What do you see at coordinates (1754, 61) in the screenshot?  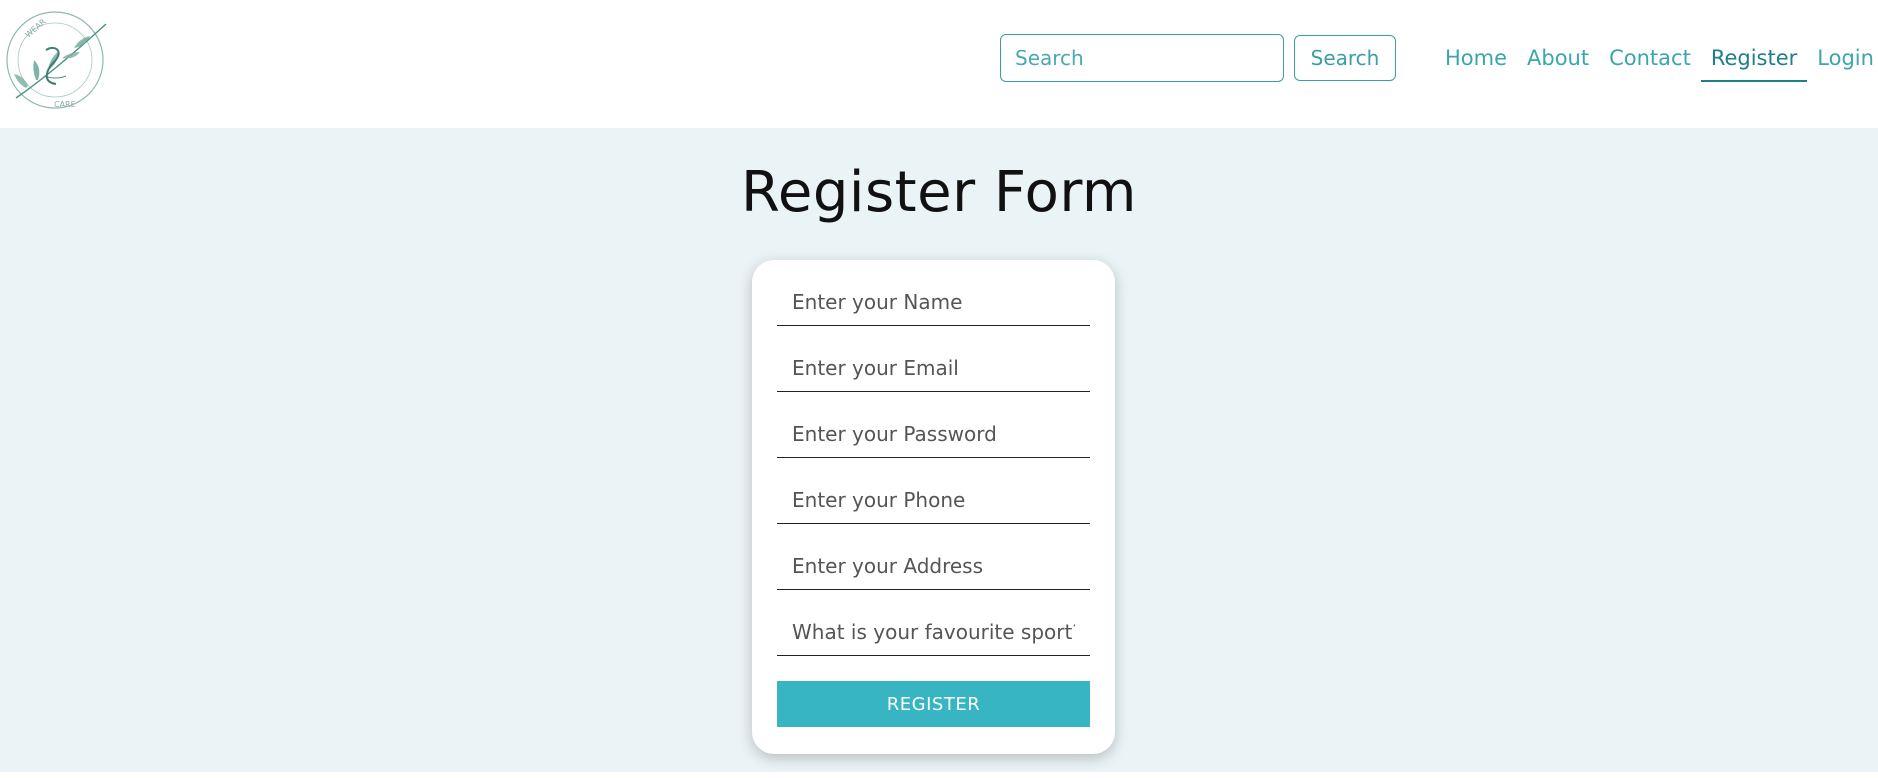 I see `nav-item-register: Register` at bounding box center [1754, 61].